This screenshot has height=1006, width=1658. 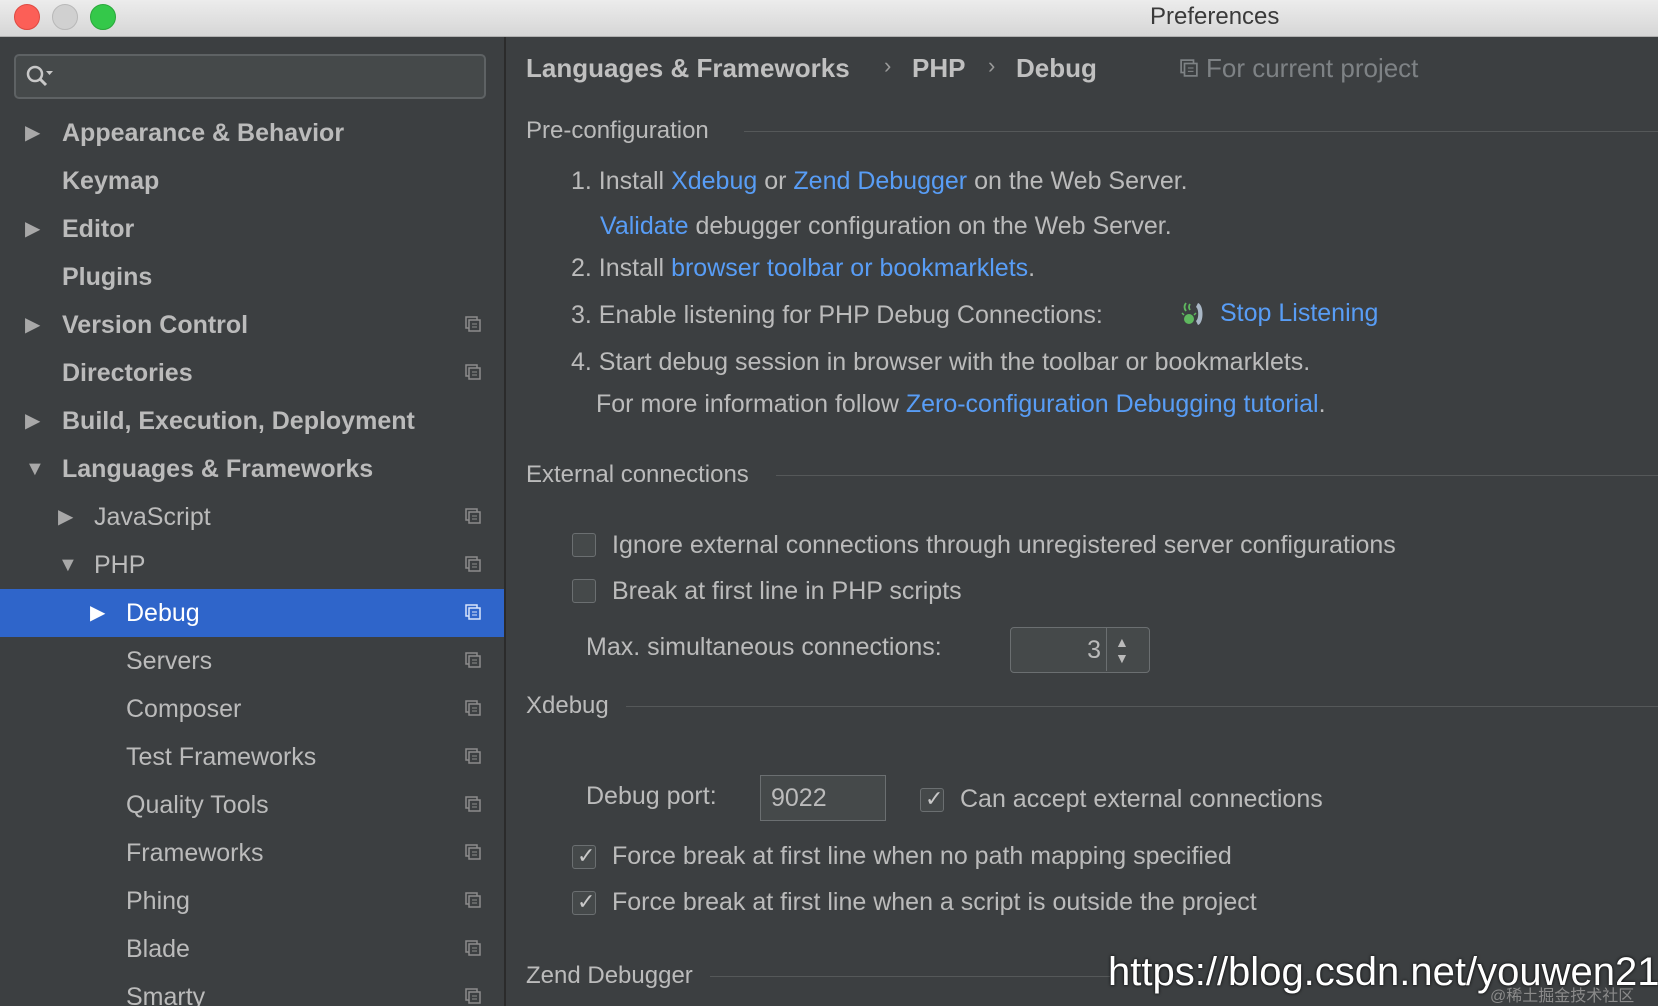 I want to click on section-divider, so click(x=1201, y=131).